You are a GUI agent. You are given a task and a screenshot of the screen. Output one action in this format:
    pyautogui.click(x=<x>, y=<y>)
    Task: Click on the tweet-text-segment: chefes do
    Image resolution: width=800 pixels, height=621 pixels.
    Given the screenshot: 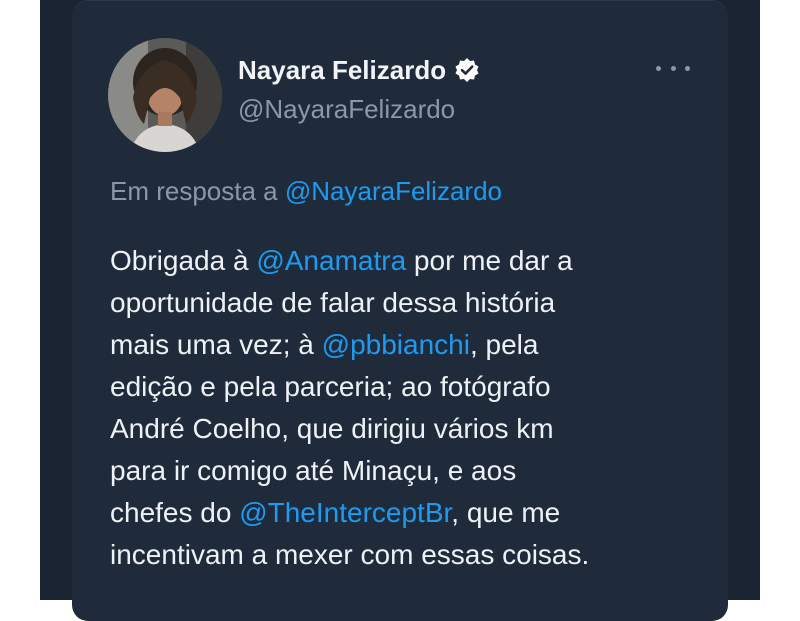 What is the action you would take?
    pyautogui.click(x=175, y=512)
    